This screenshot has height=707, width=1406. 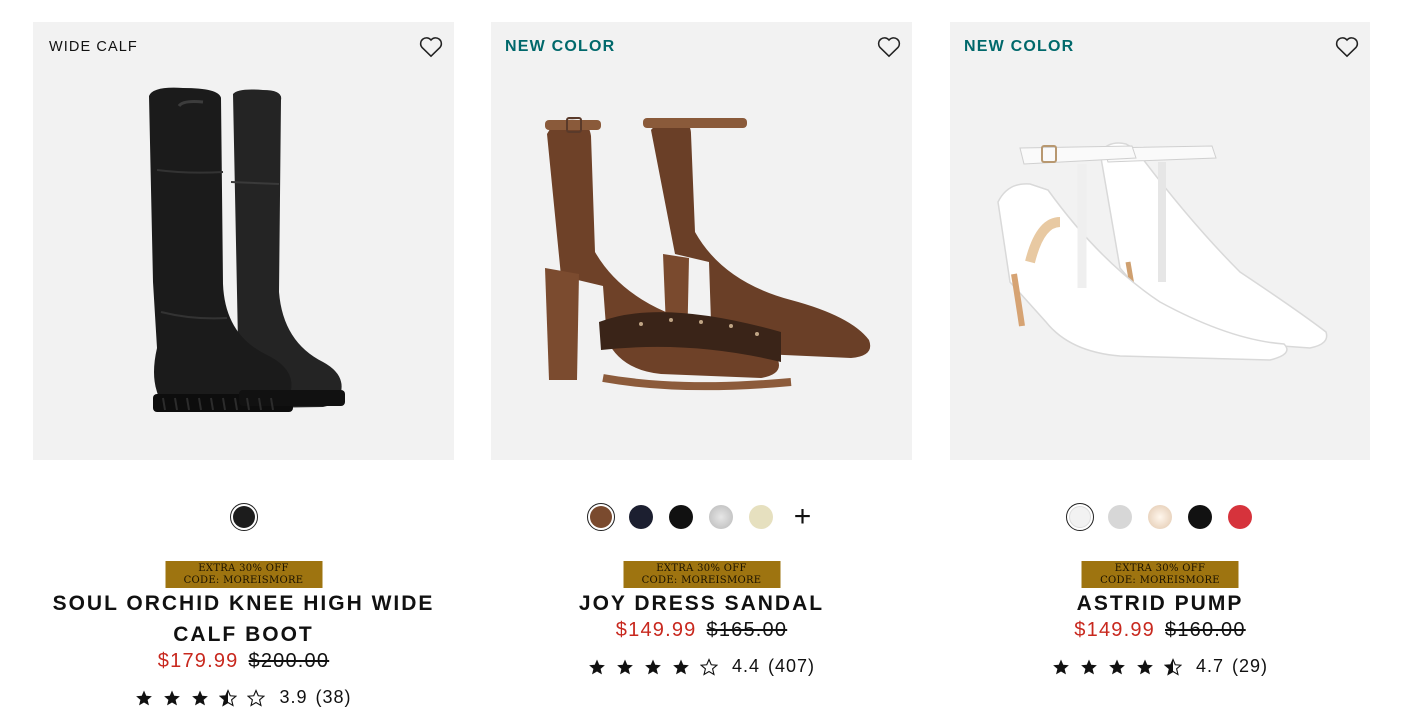 I want to click on review-count: (29), so click(x=1250, y=666).